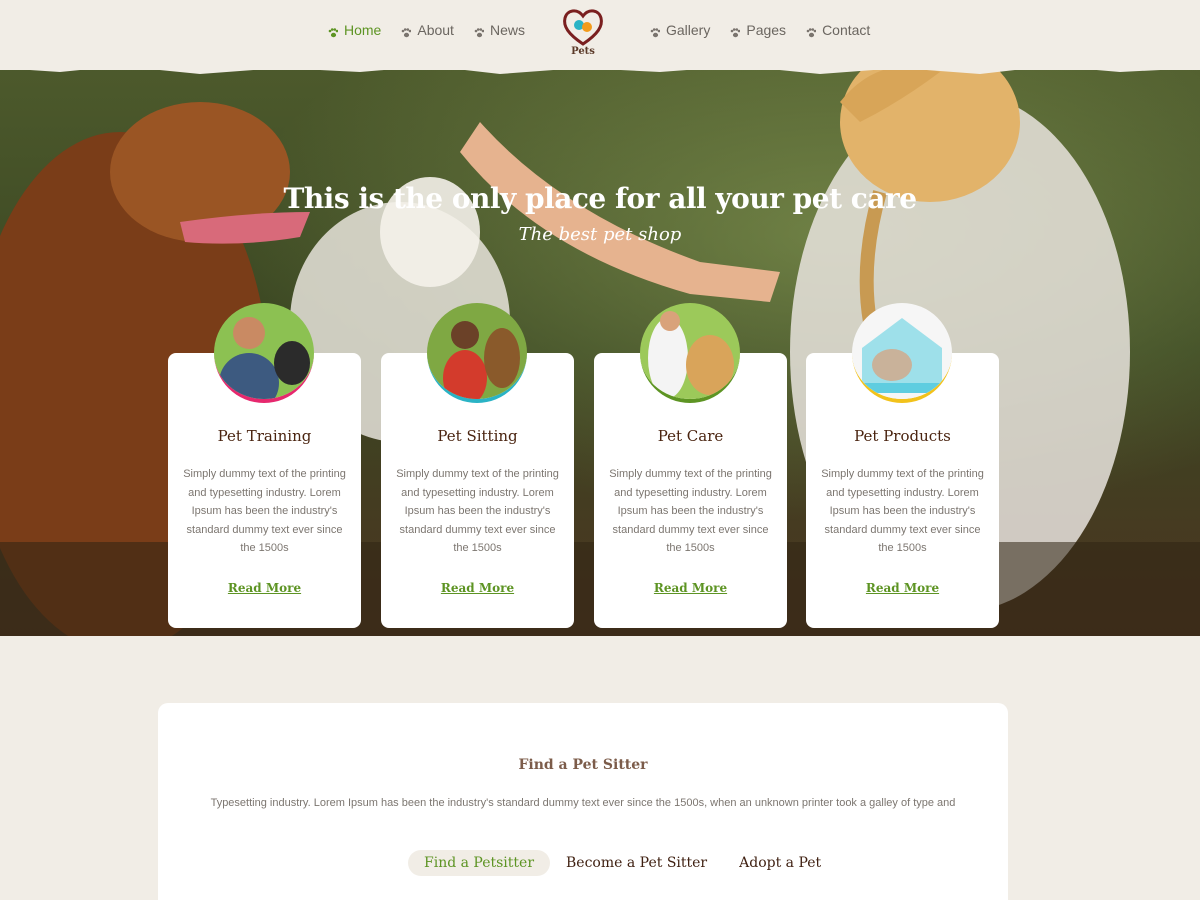 The width and height of the screenshot is (1200, 900). What do you see at coordinates (690, 436) in the screenshot?
I see `card-title: Pet Care` at bounding box center [690, 436].